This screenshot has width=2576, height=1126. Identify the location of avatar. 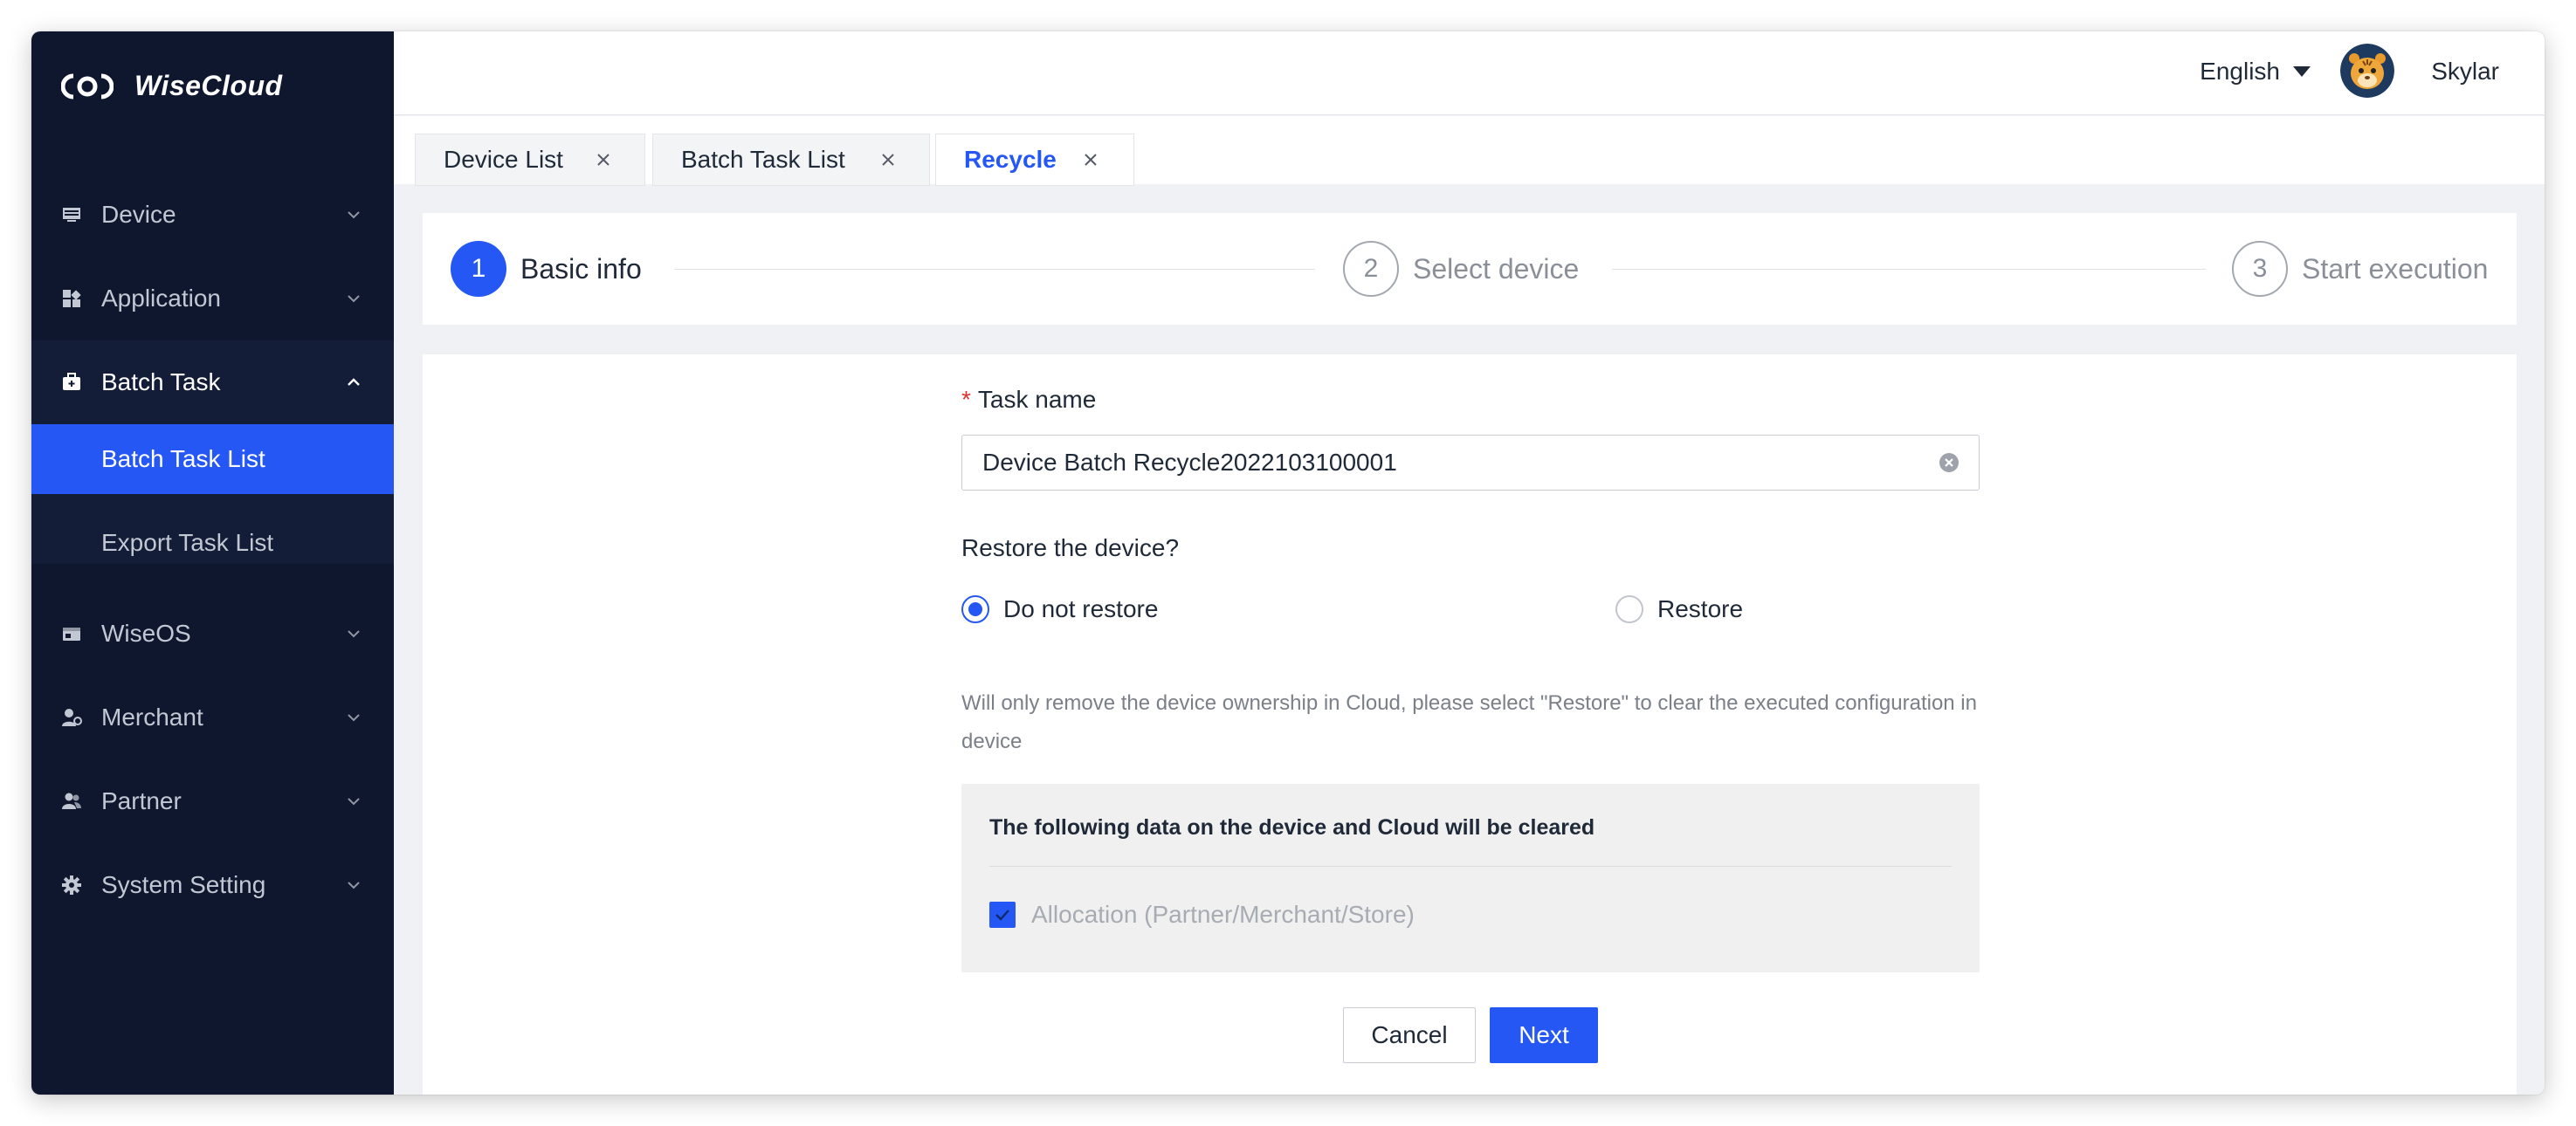
(2367, 71).